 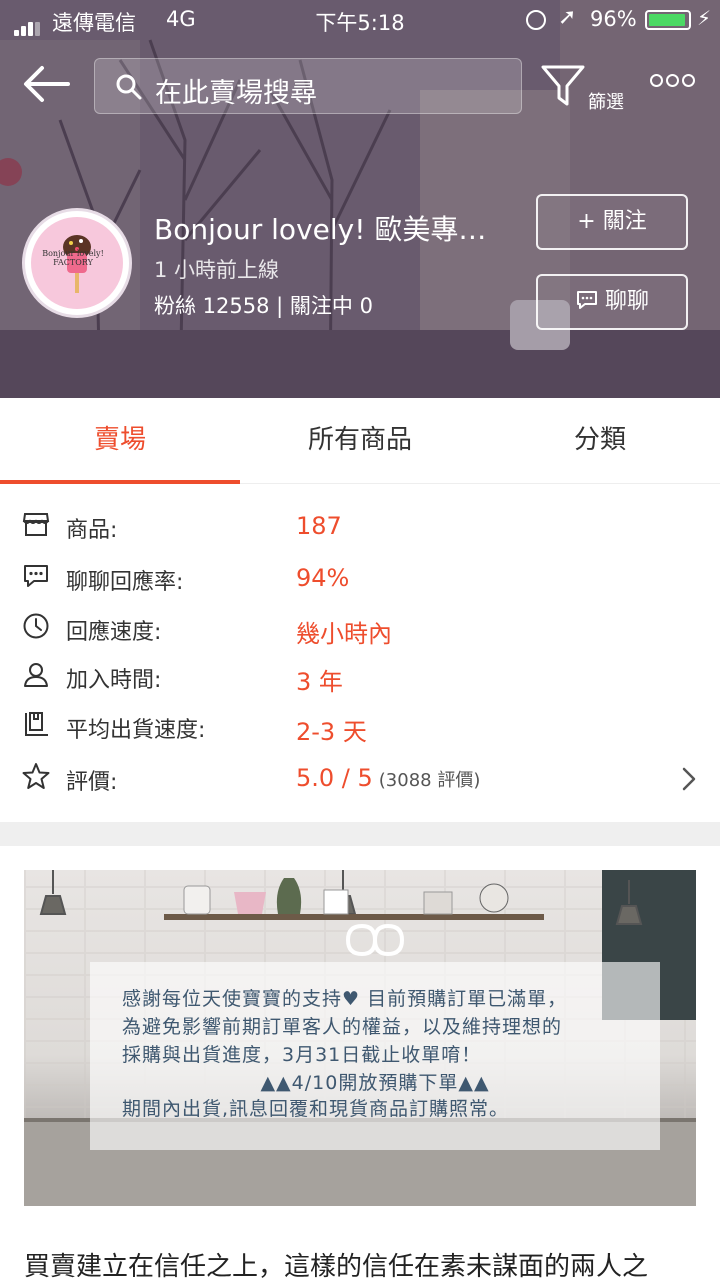 I want to click on chat-label: 聊聊, so click(x=626, y=301).